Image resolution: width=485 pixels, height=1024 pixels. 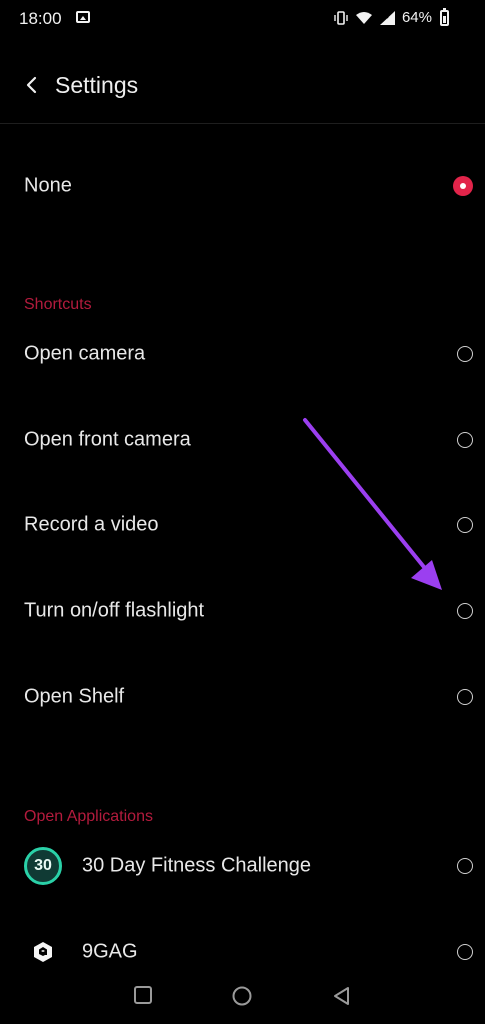 What do you see at coordinates (32, 85) in the screenshot?
I see `back-arrow-icon` at bounding box center [32, 85].